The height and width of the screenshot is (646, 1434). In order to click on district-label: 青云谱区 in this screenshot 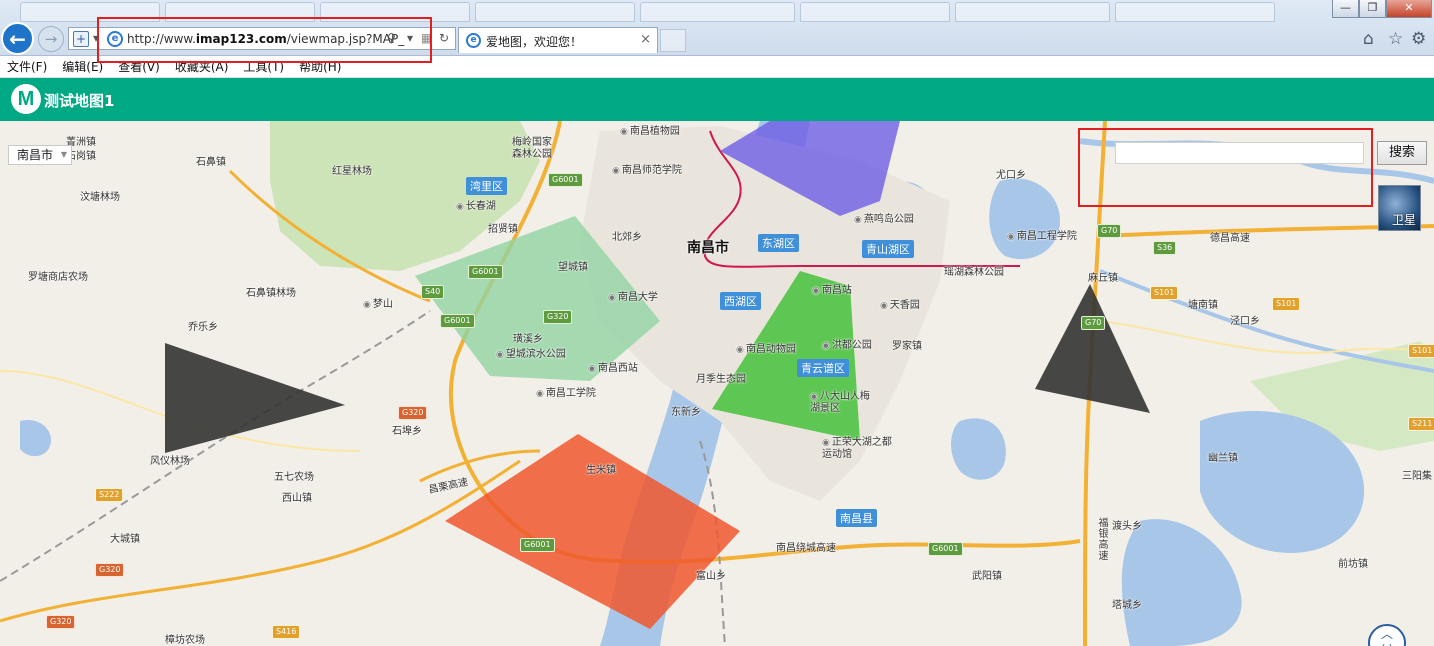, I will do `click(823, 368)`.